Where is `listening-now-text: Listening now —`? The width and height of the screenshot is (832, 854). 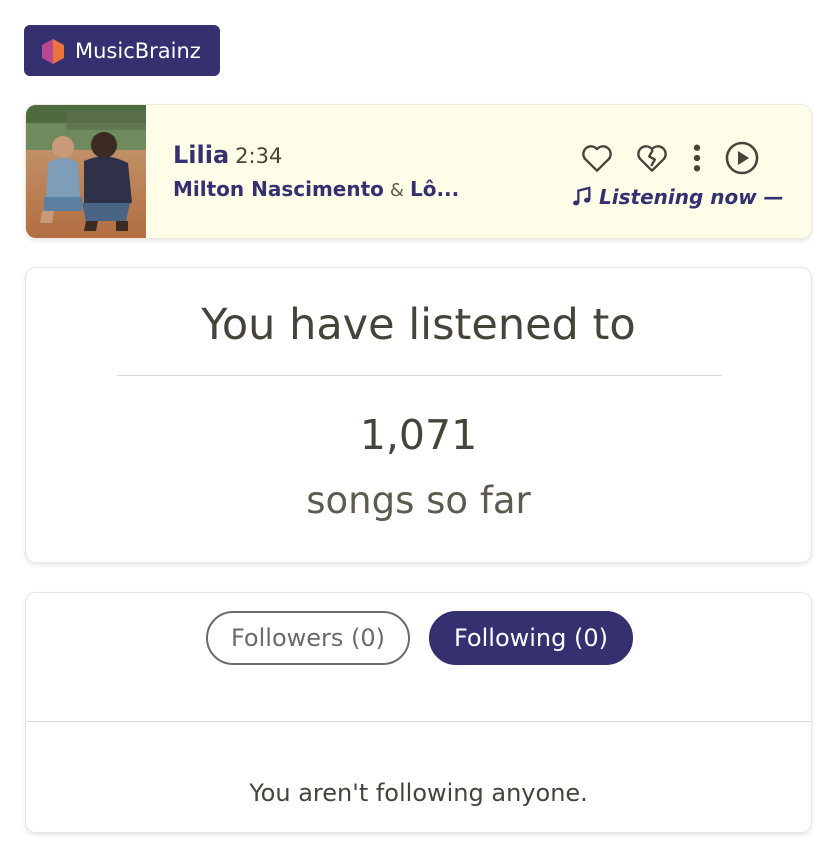 listening-now-text: Listening now — is located at coordinates (691, 197).